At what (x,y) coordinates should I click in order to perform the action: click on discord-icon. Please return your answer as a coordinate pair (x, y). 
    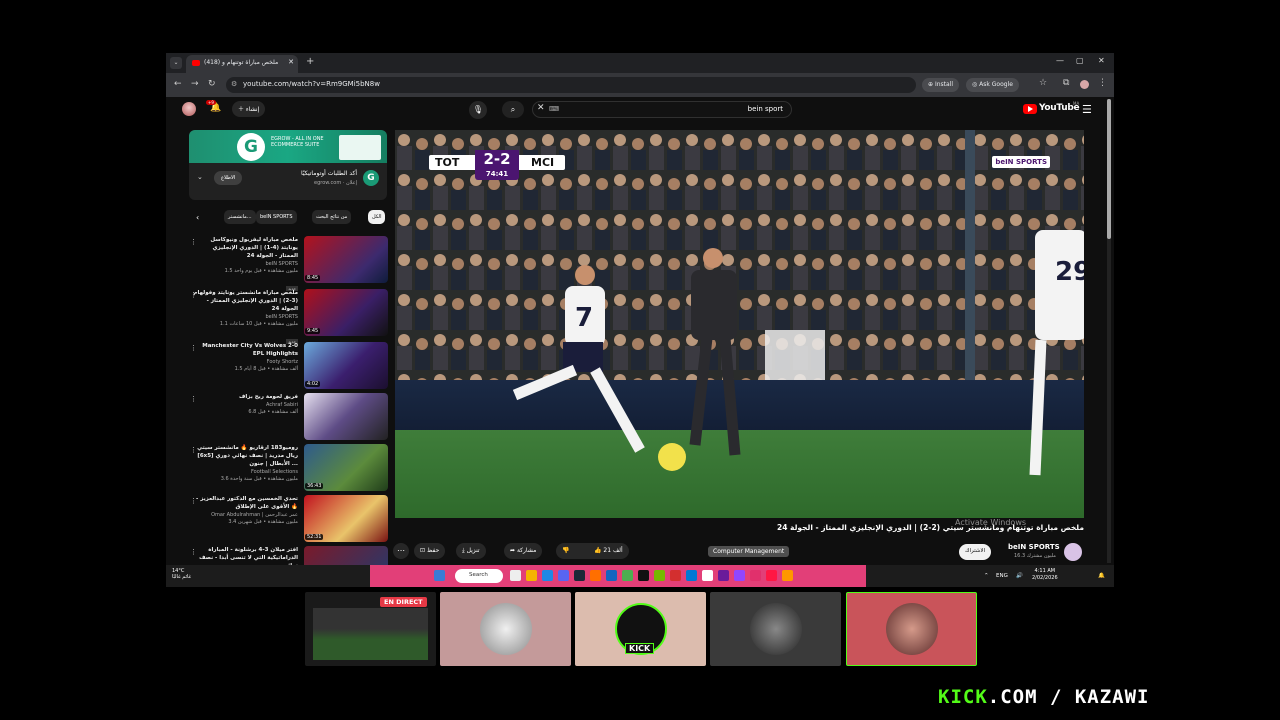
    Looking at the image, I should click on (563, 575).